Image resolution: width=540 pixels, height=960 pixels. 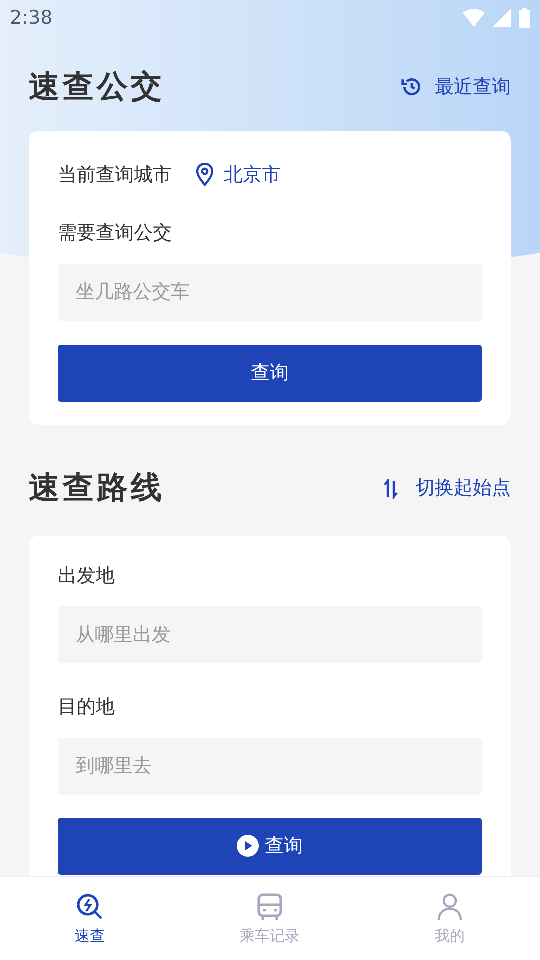 What do you see at coordinates (205, 175) in the screenshot?
I see `location-pin-icon` at bounding box center [205, 175].